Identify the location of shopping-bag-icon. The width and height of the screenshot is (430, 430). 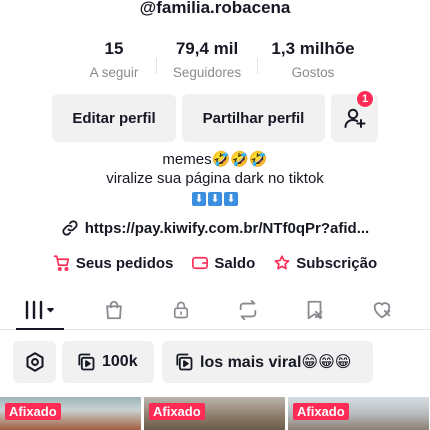
(113, 309).